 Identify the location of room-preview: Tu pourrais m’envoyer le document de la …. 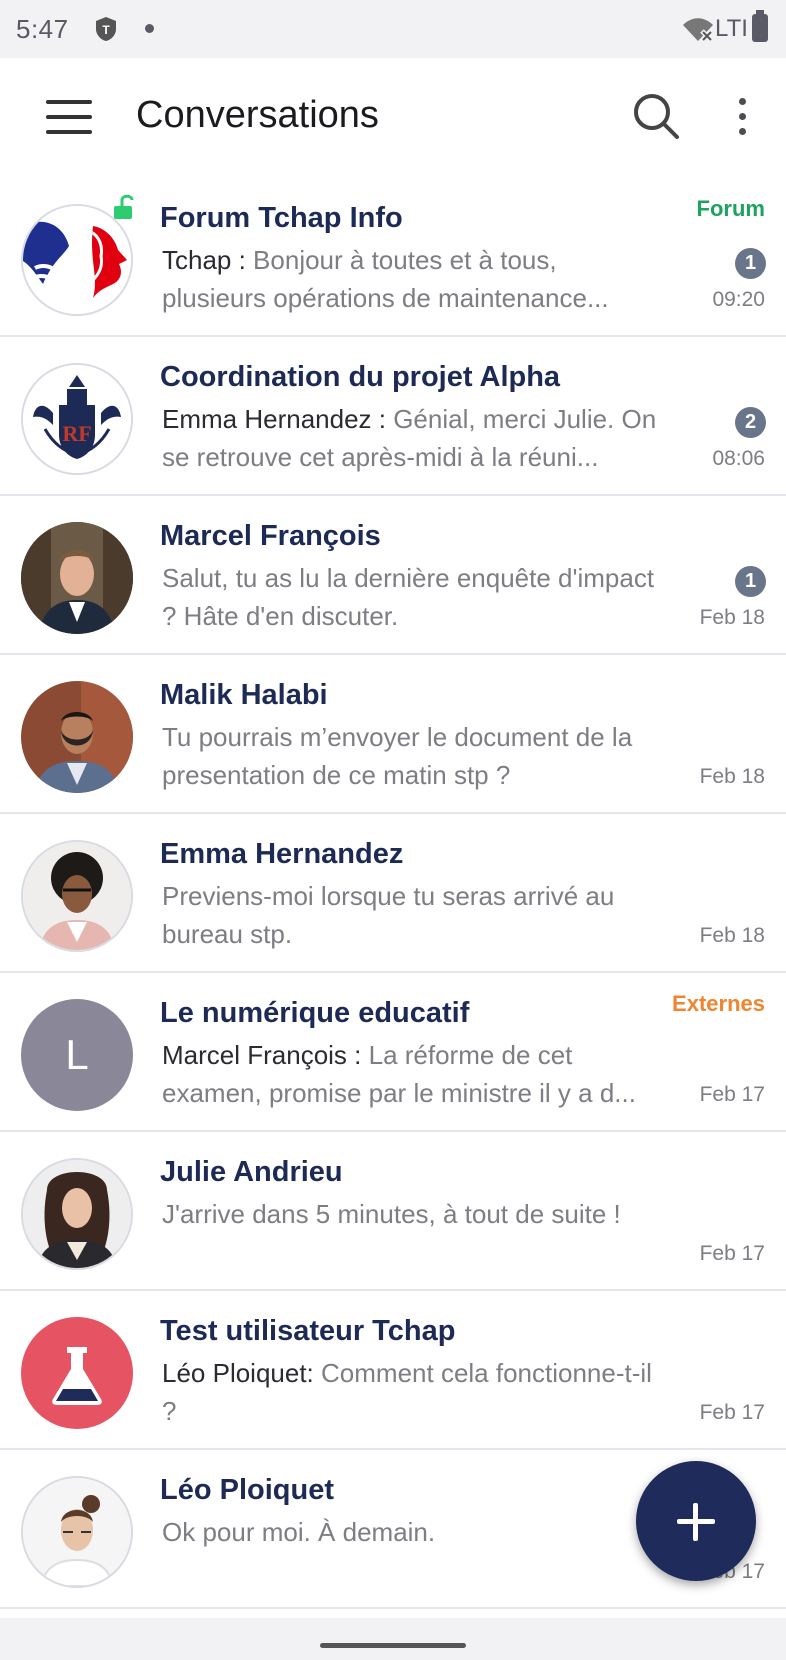
(412, 756).